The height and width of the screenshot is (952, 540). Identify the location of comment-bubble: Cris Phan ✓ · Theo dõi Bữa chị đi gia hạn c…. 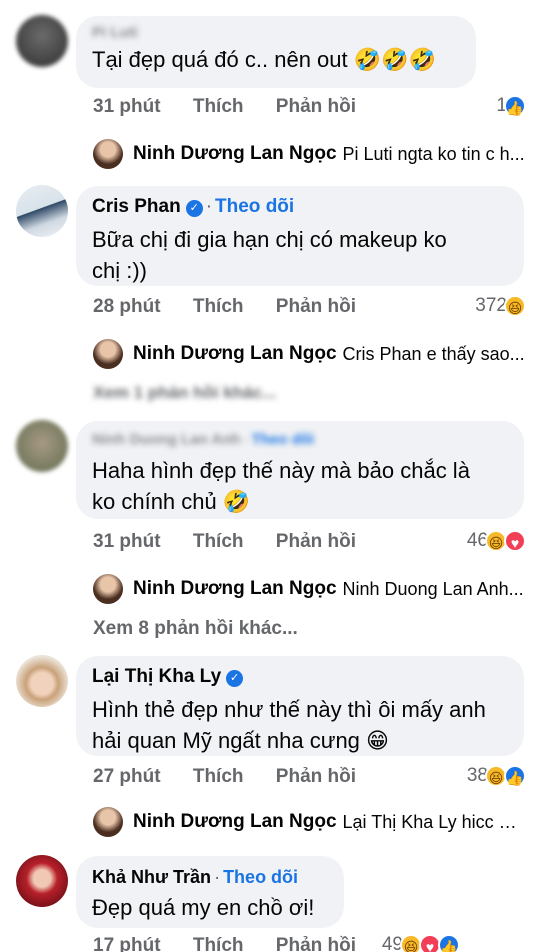
(300, 236).